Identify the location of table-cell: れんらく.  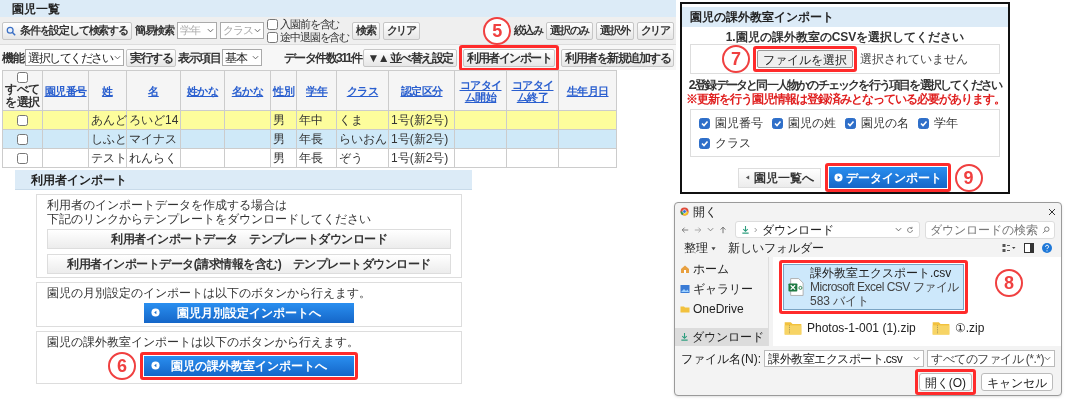
(153, 157).